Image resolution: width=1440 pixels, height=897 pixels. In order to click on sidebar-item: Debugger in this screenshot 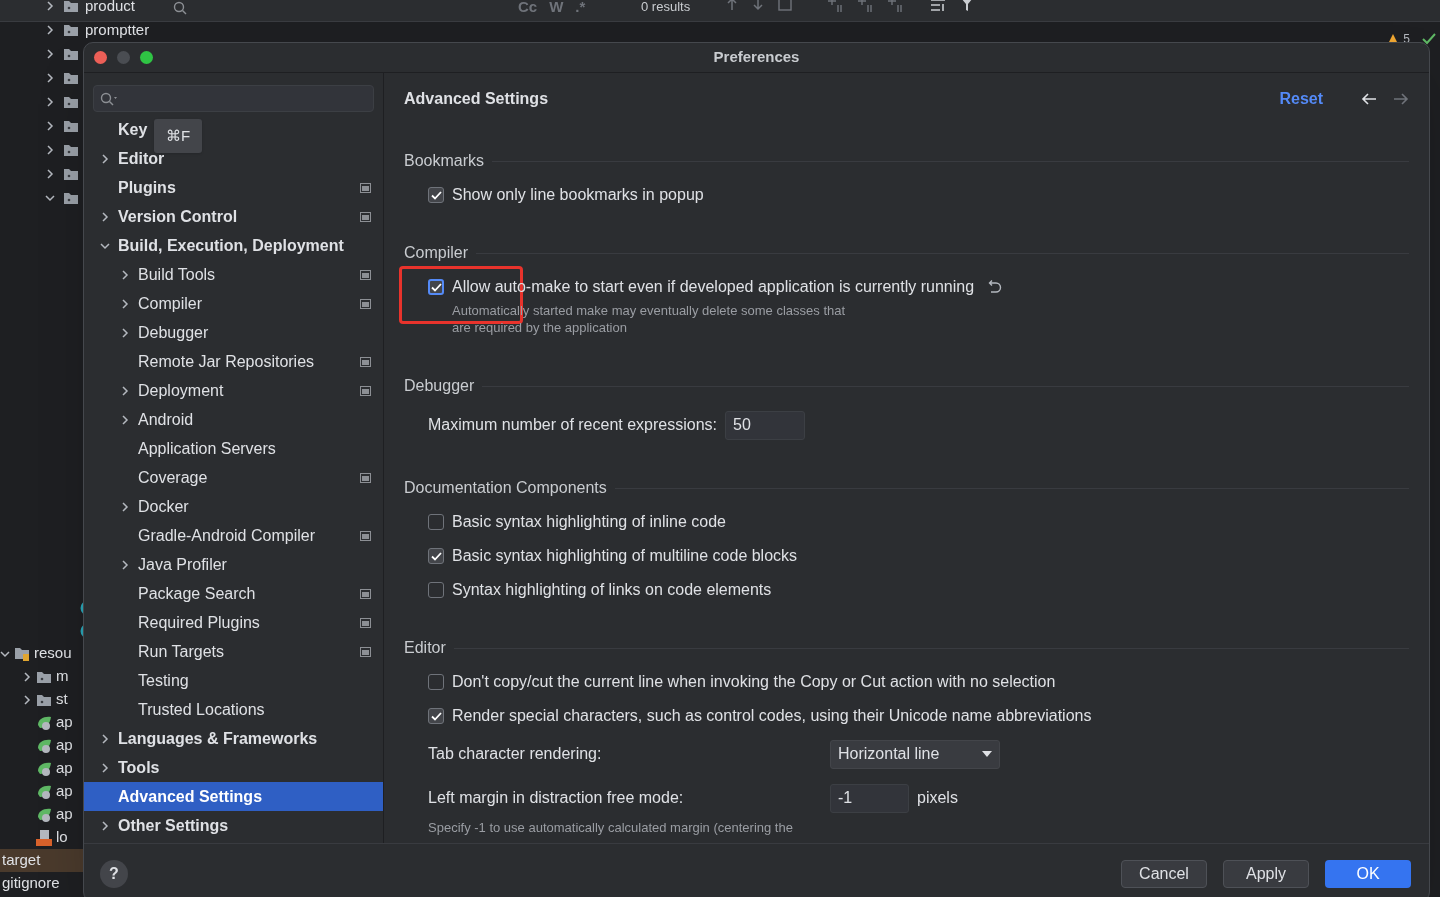, I will do `click(173, 332)`.